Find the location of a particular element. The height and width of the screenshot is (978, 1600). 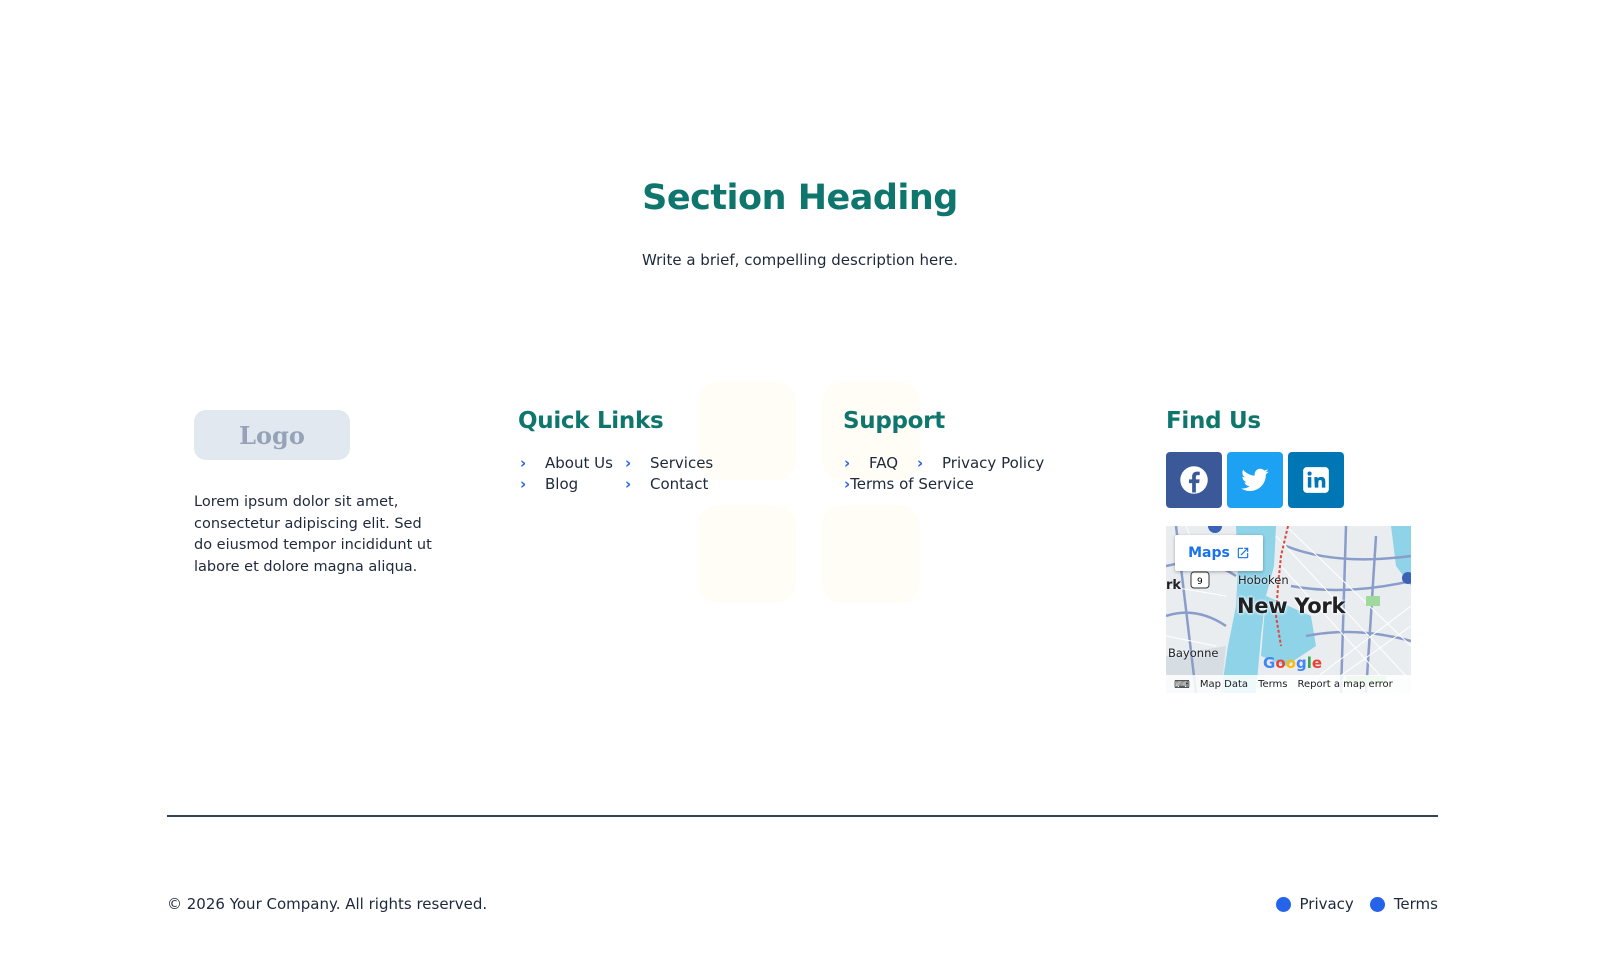

find-us-title: Find Us is located at coordinates (1213, 421).